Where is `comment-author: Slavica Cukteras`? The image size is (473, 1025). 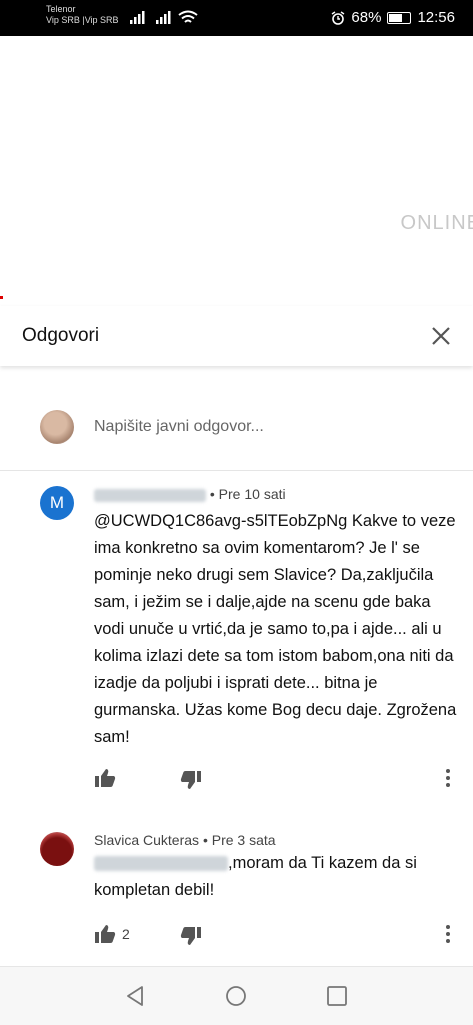
comment-author: Slavica Cukteras is located at coordinates (146, 840).